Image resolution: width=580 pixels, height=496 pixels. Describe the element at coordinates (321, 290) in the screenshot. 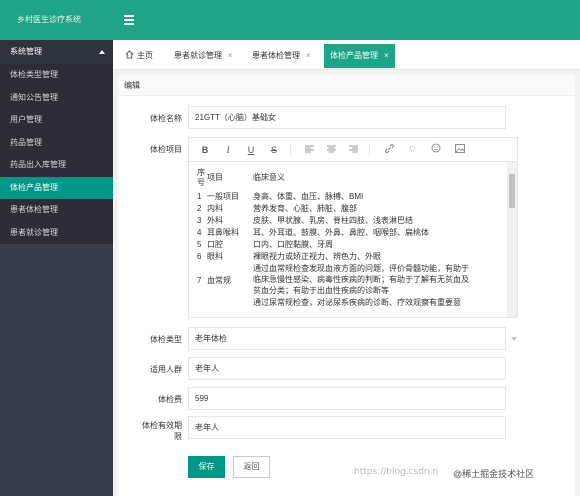

I see `row-meaning: 贫血分类；有助于出血性疾病的诊断等` at that location.